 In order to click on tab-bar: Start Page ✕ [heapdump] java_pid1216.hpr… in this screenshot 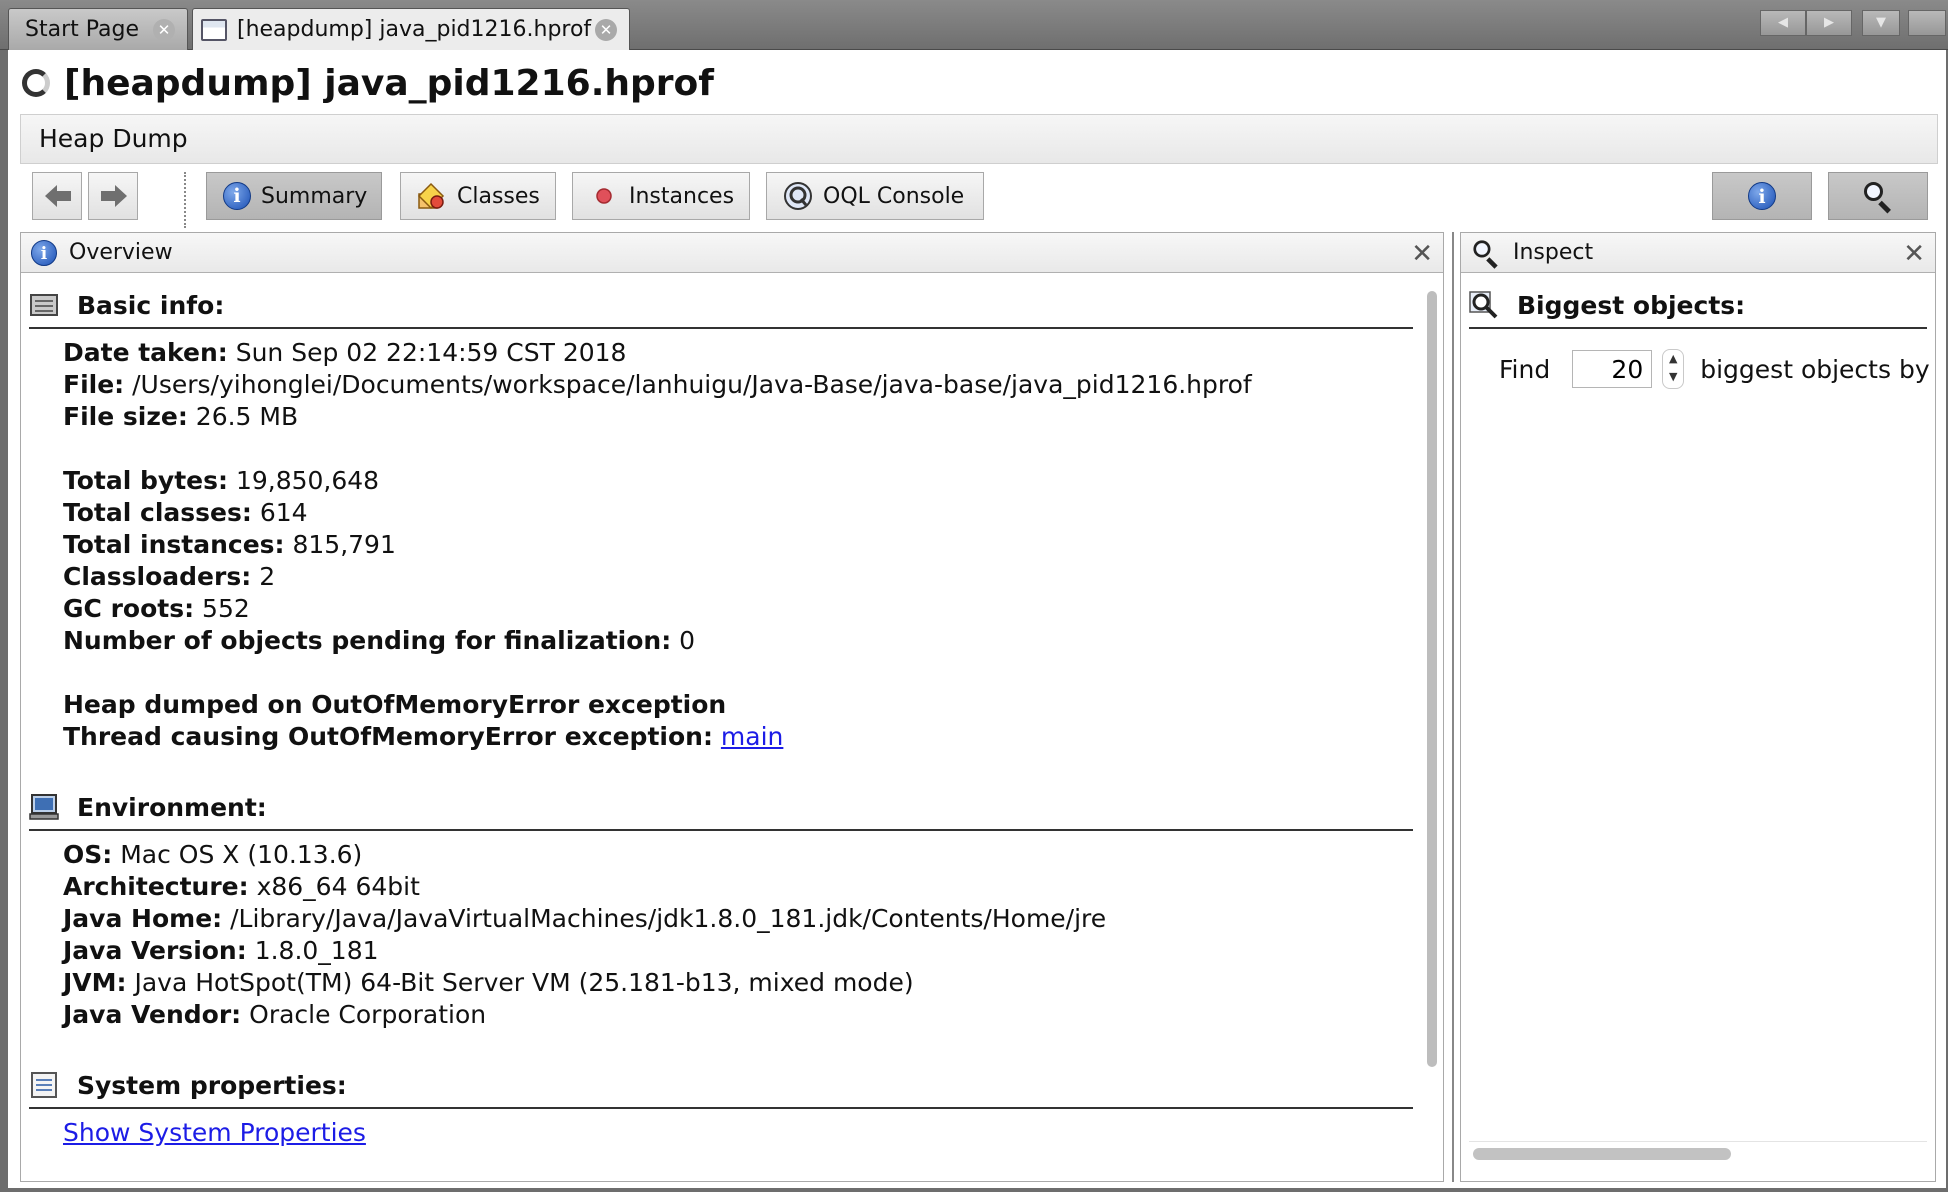, I will do `click(974, 25)`.